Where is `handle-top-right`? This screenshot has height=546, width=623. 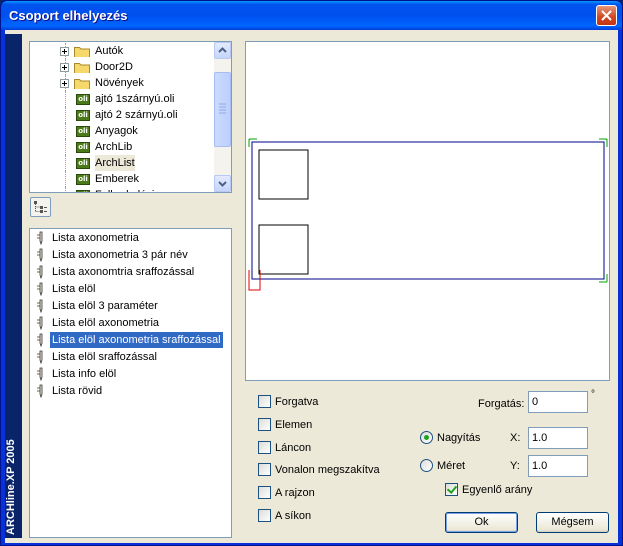
handle-top-right is located at coordinates (603, 142).